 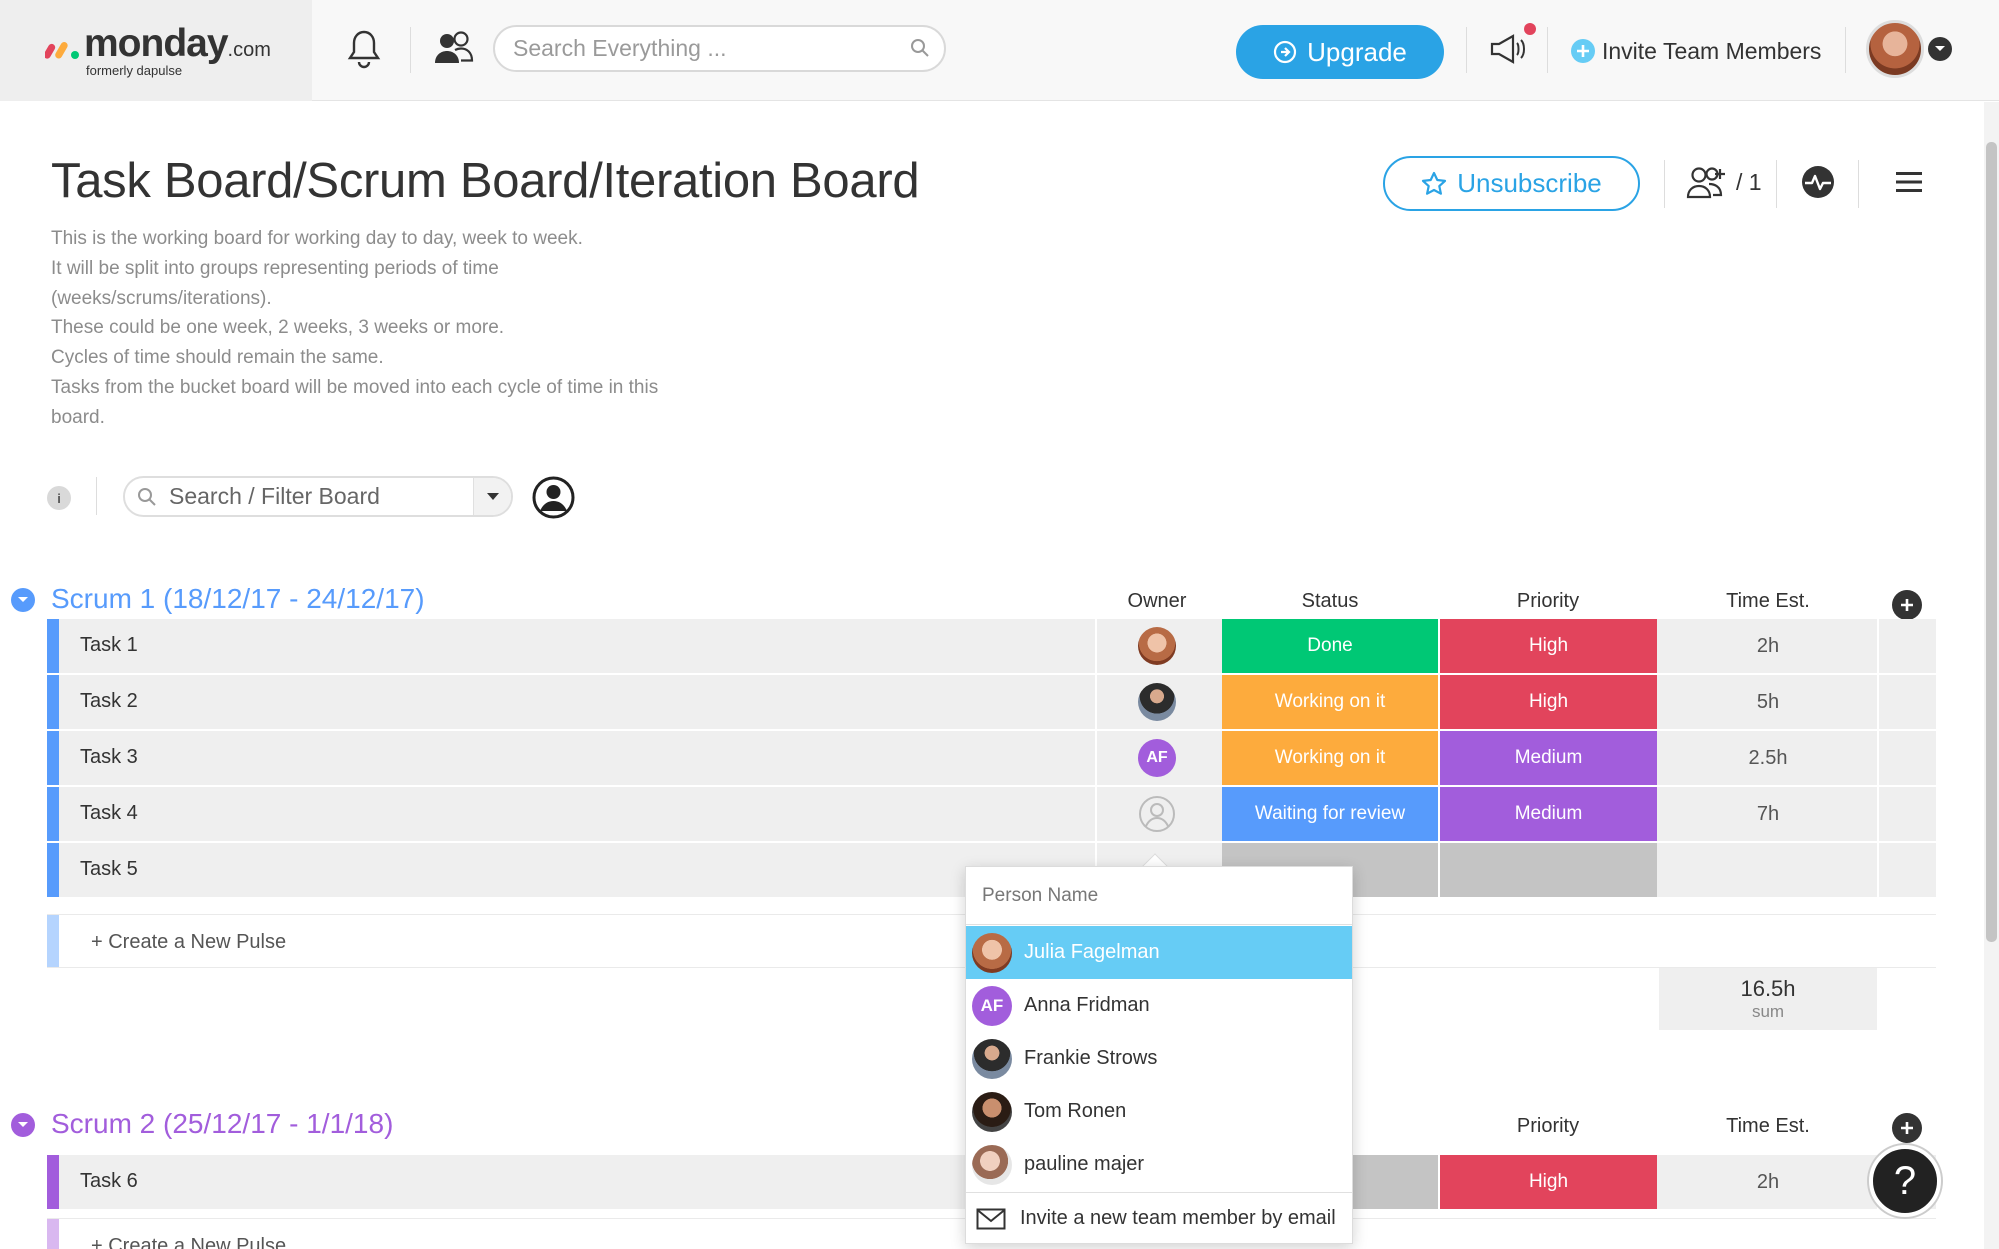 What do you see at coordinates (109, 813) in the screenshot?
I see `task-name: Task 4` at bounding box center [109, 813].